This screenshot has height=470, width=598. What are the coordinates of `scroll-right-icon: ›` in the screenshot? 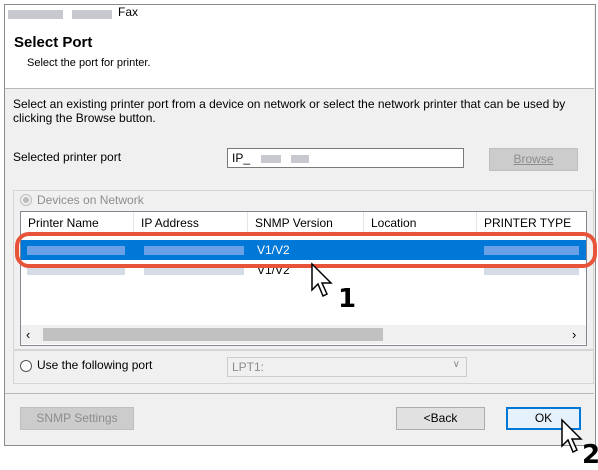 It's located at (574, 334).